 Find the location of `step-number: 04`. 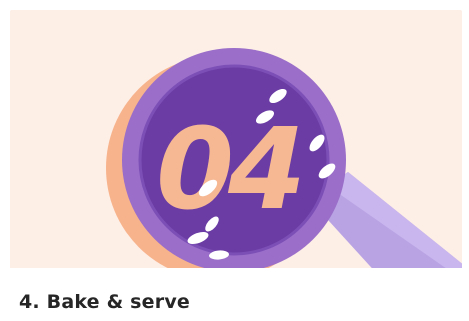

step-number: 04 is located at coordinates (228, 170).